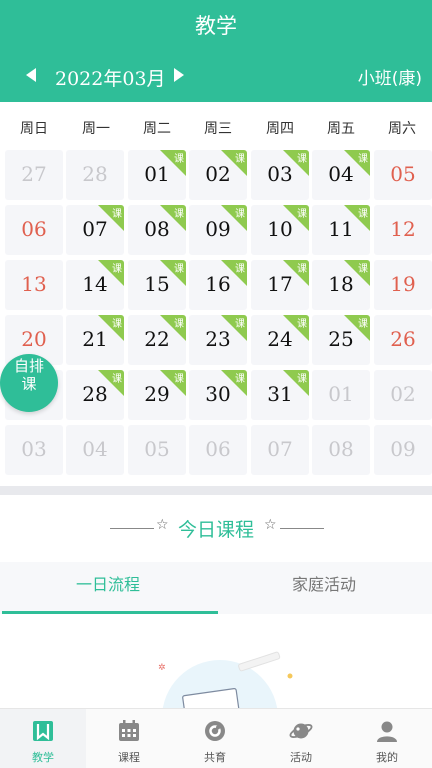 The image size is (432, 768). Describe the element at coordinates (95, 395) in the screenshot. I see `calendar-day: 28 课` at that location.